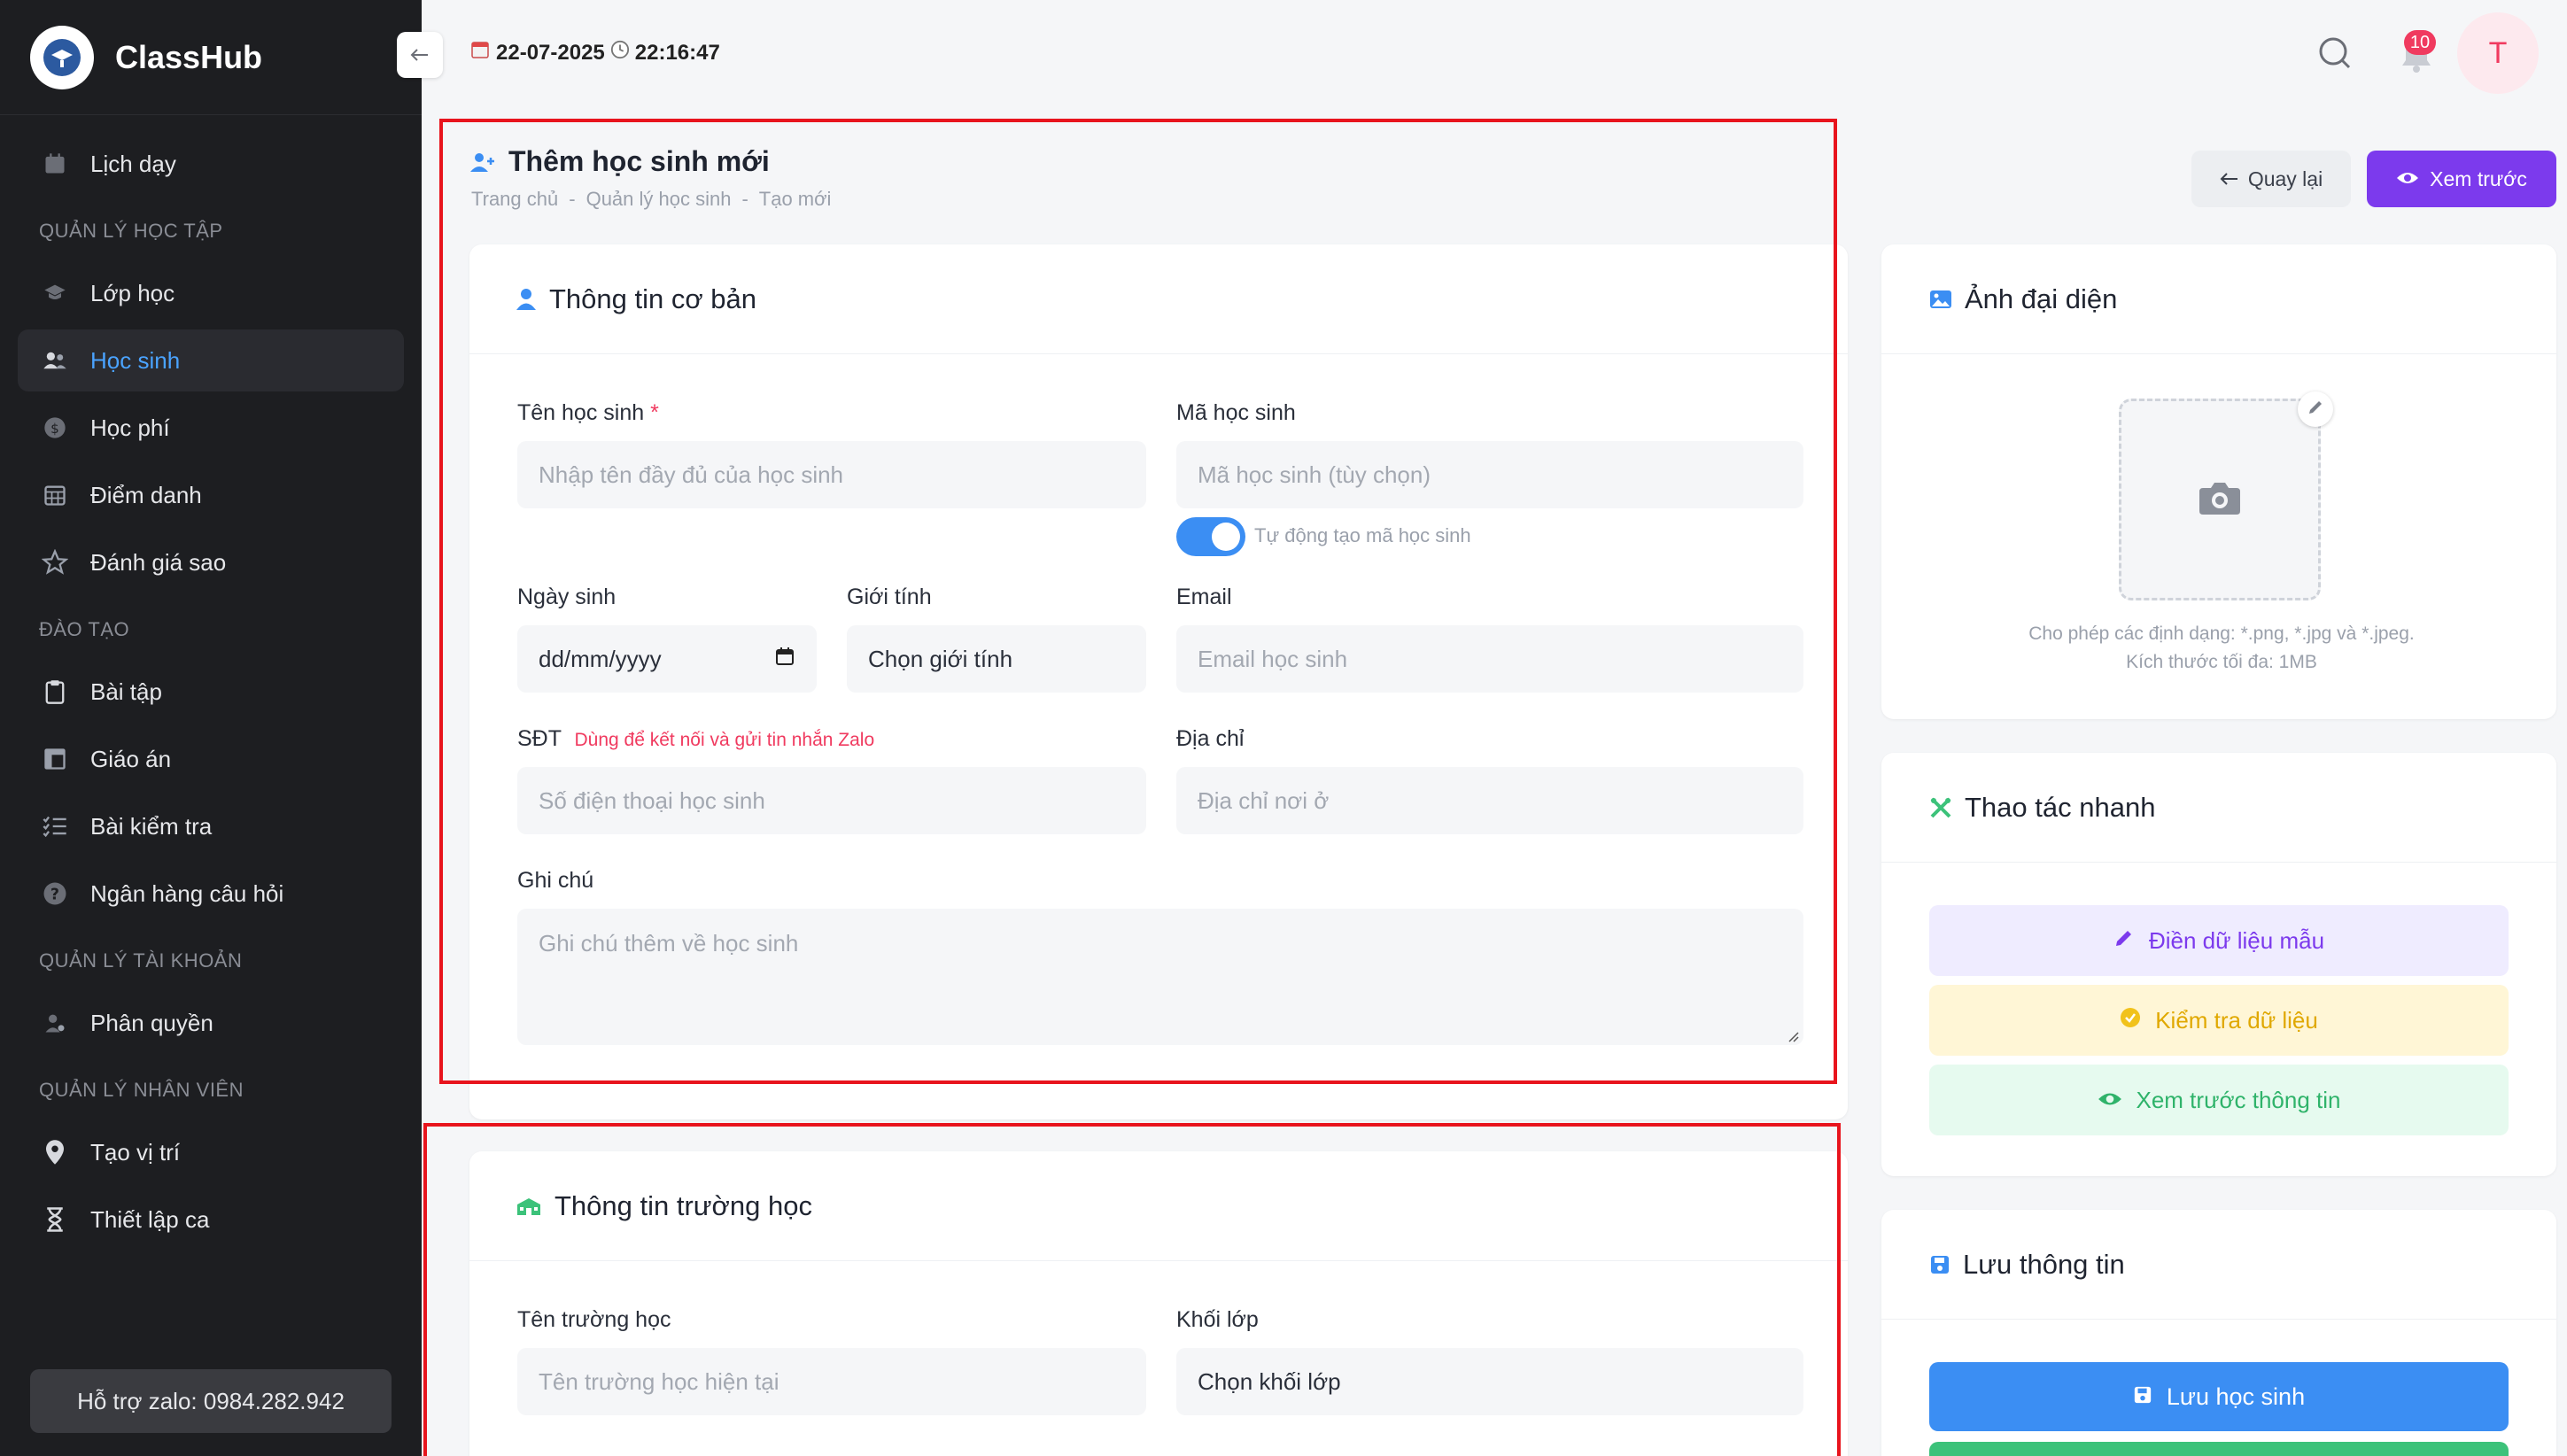  I want to click on classhub-logo, so click(62, 57).